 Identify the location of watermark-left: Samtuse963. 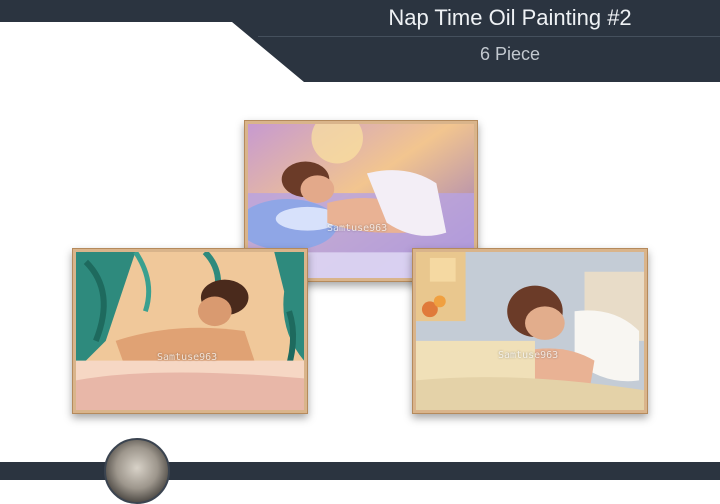
(187, 357).